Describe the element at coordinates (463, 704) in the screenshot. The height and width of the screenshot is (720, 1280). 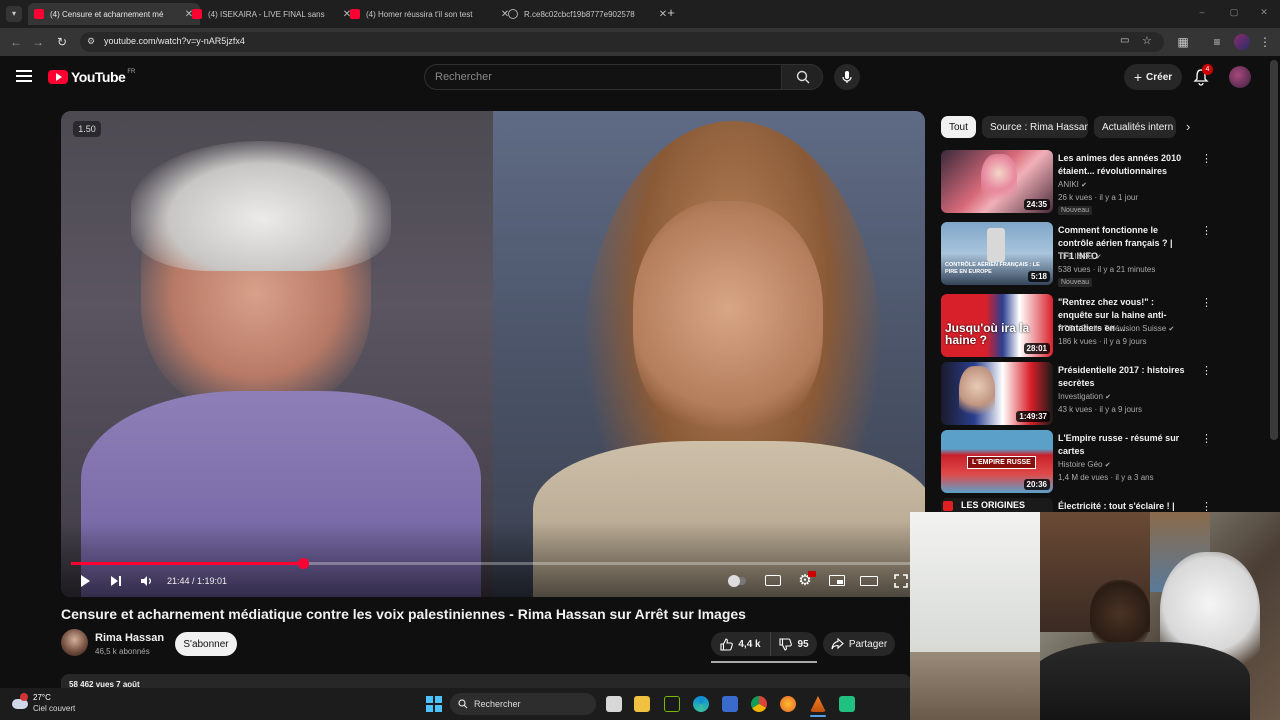
I see `search-icon` at that location.